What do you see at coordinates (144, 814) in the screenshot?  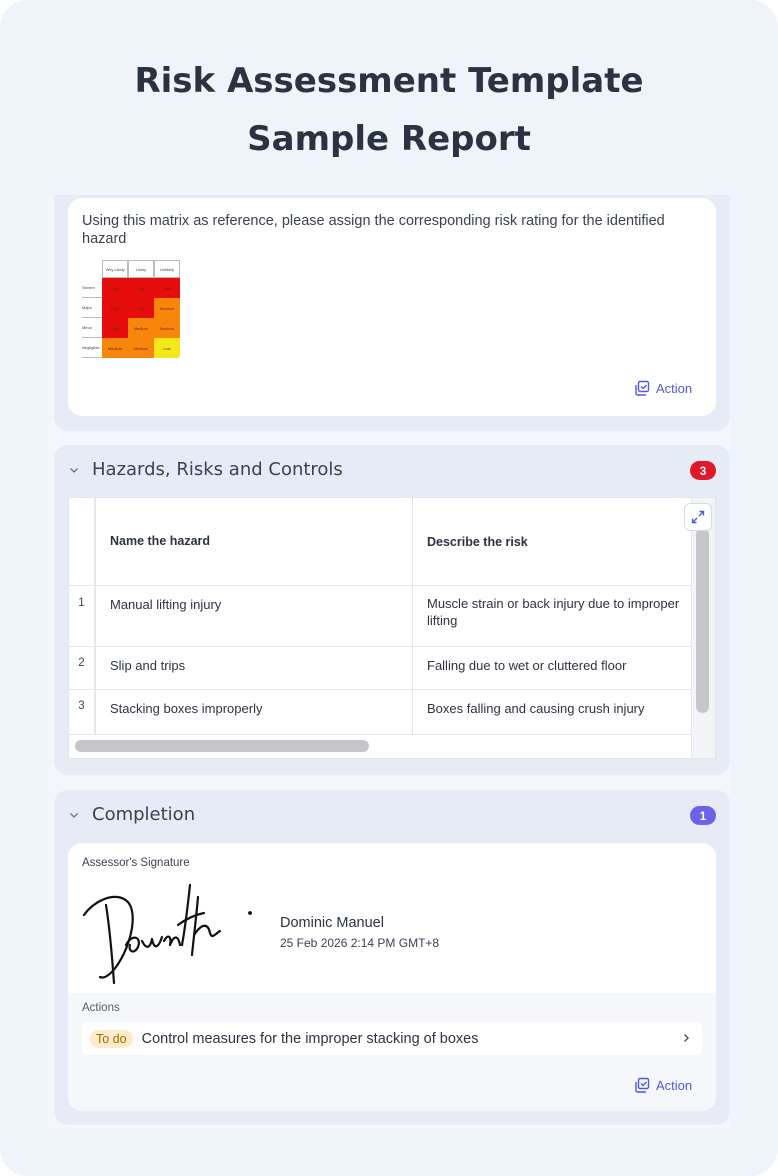 I see `completion-section-title: Completion` at bounding box center [144, 814].